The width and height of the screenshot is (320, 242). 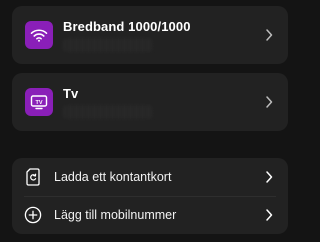 What do you see at coordinates (33, 215) in the screenshot?
I see `plus-circle-icon` at bounding box center [33, 215].